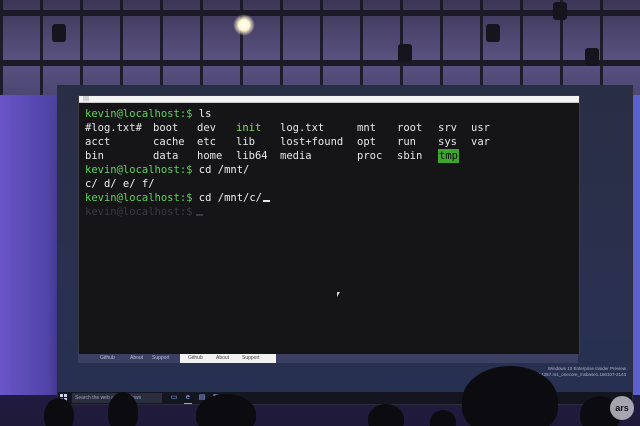 The height and width of the screenshot is (426, 640). I want to click on ls-entry: lib64, so click(252, 156).